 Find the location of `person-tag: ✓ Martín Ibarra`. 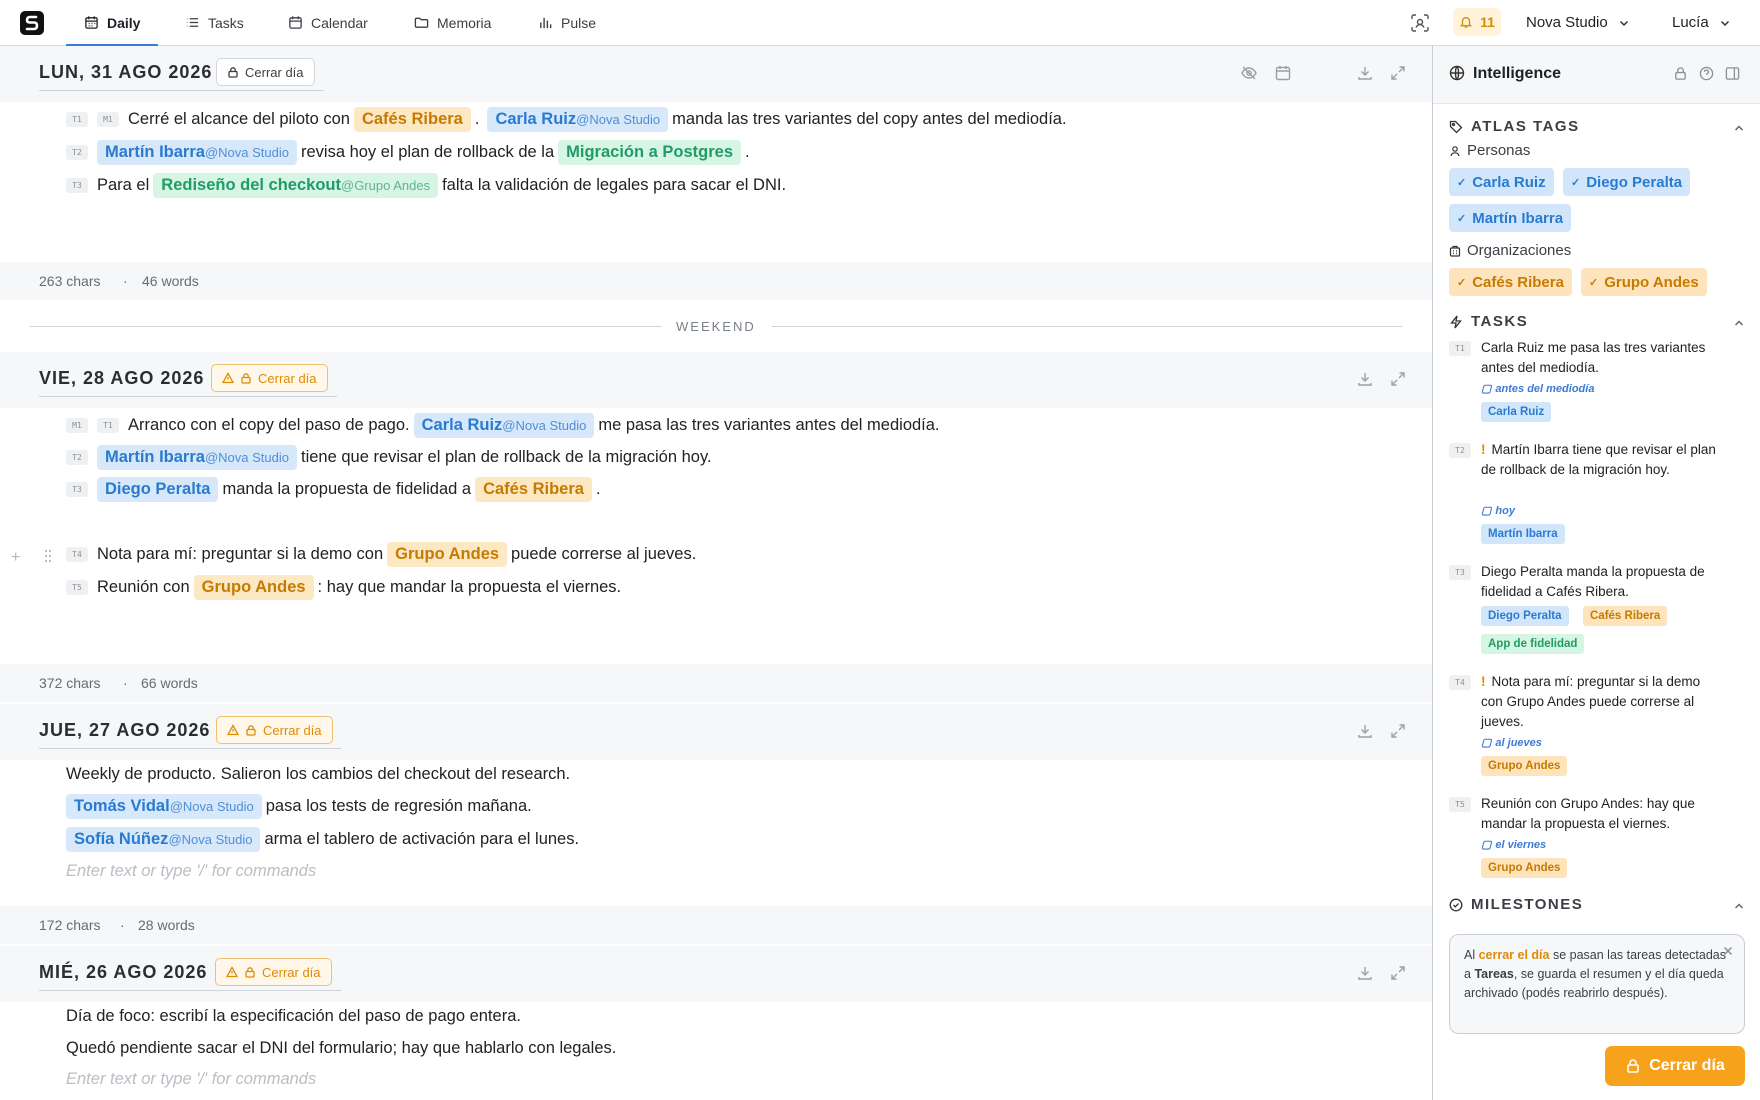

person-tag: ✓ Martín Ibarra is located at coordinates (1510, 218).